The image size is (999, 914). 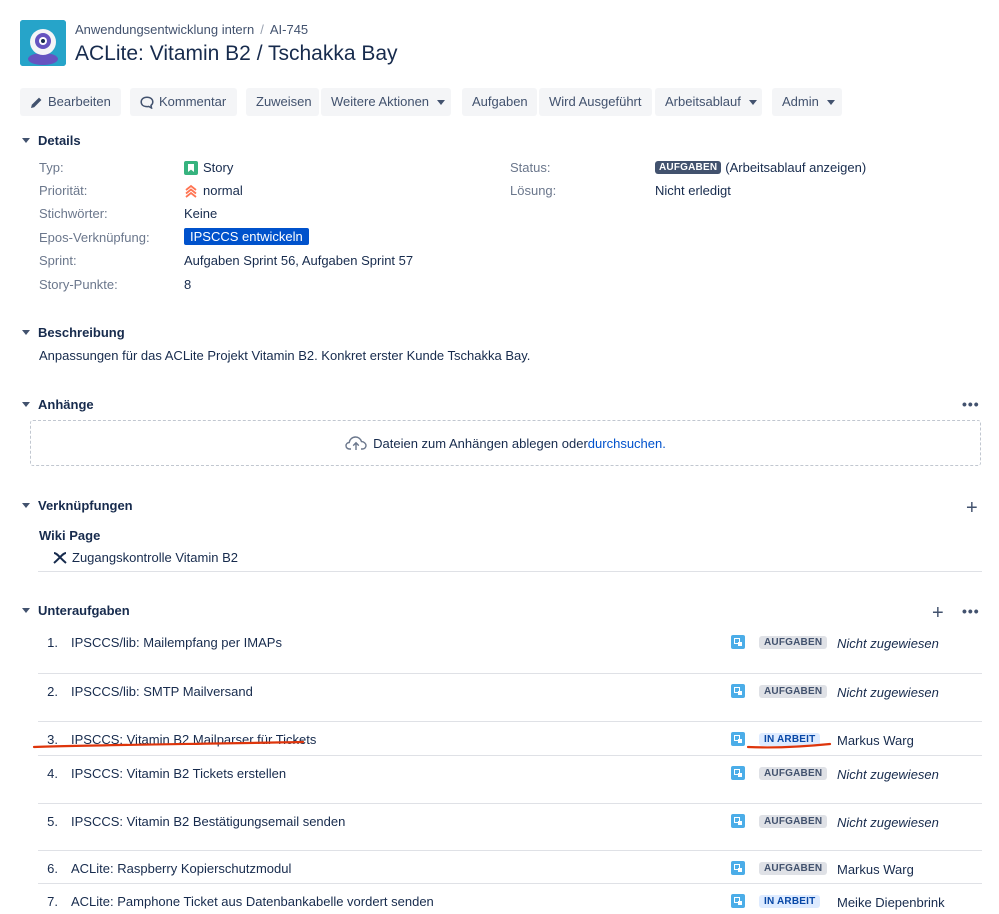 What do you see at coordinates (282, 102) in the screenshot?
I see `assign-button: Zuweisen` at bounding box center [282, 102].